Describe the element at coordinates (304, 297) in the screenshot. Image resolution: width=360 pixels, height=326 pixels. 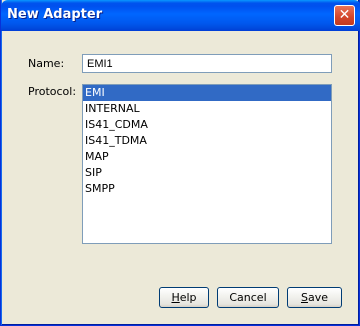
I see `save-mnemonic: S` at that location.